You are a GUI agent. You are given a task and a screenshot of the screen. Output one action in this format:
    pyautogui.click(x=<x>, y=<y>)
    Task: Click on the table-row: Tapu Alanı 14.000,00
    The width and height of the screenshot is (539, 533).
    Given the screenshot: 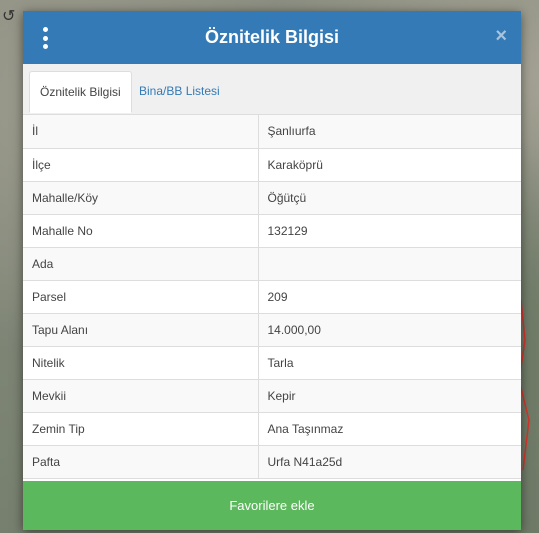 What is the action you would take?
    pyautogui.click(x=272, y=330)
    